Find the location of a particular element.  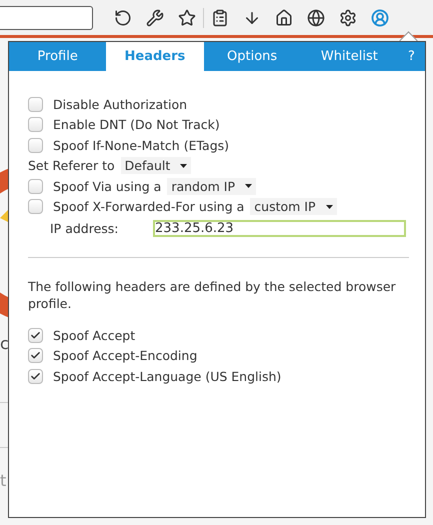

star-icon is located at coordinates (187, 17).